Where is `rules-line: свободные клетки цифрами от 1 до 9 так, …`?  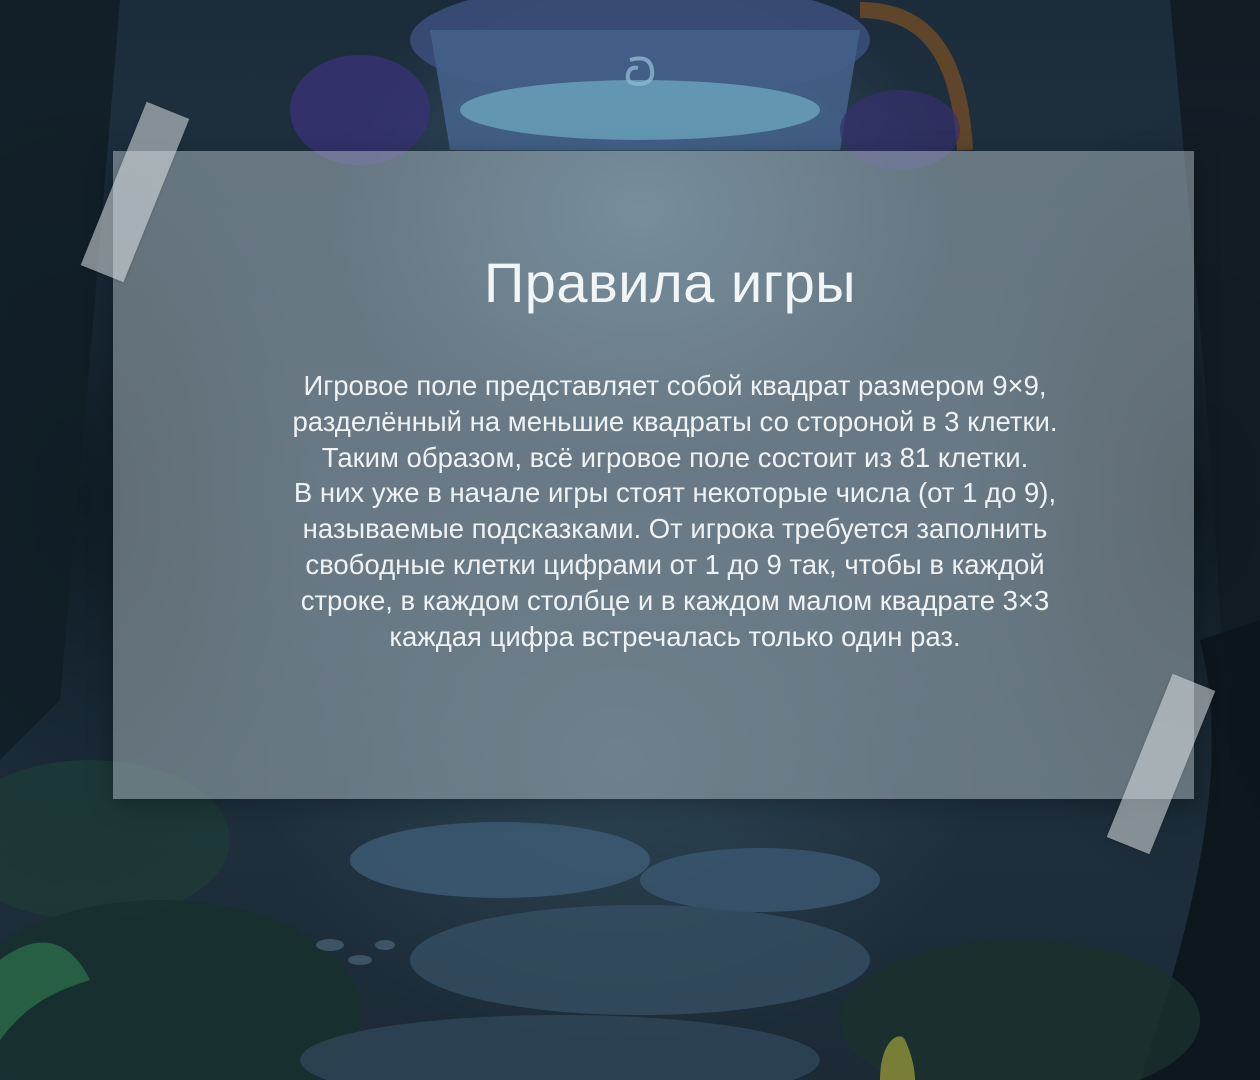 rules-line: свободные клетки цифрами от 1 до 9 так, … is located at coordinates (675, 564).